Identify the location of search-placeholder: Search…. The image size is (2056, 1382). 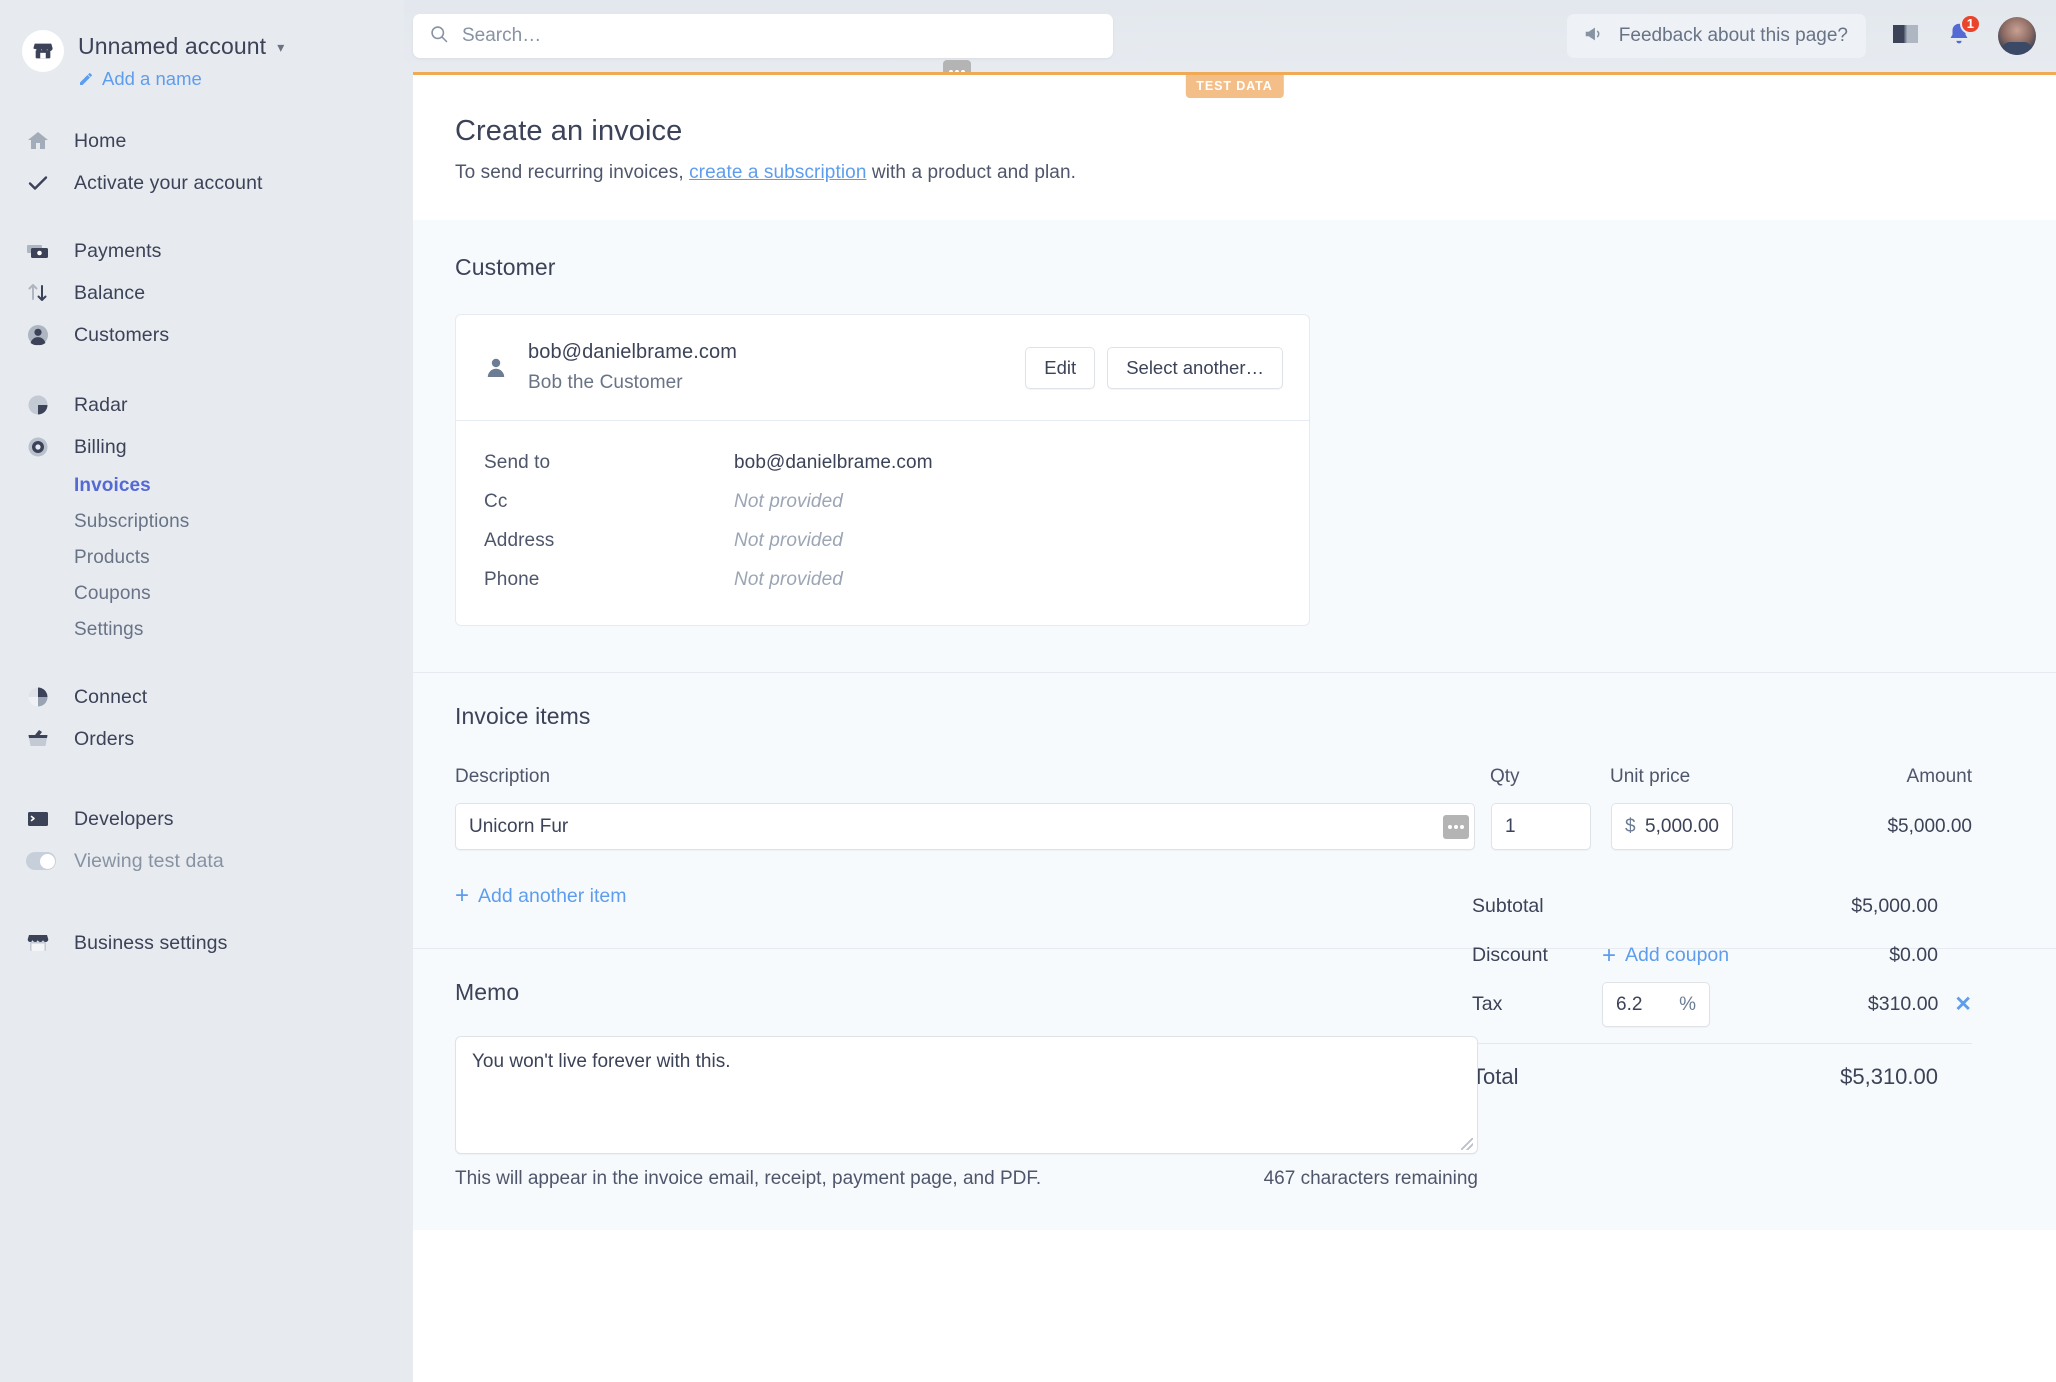
(502, 35).